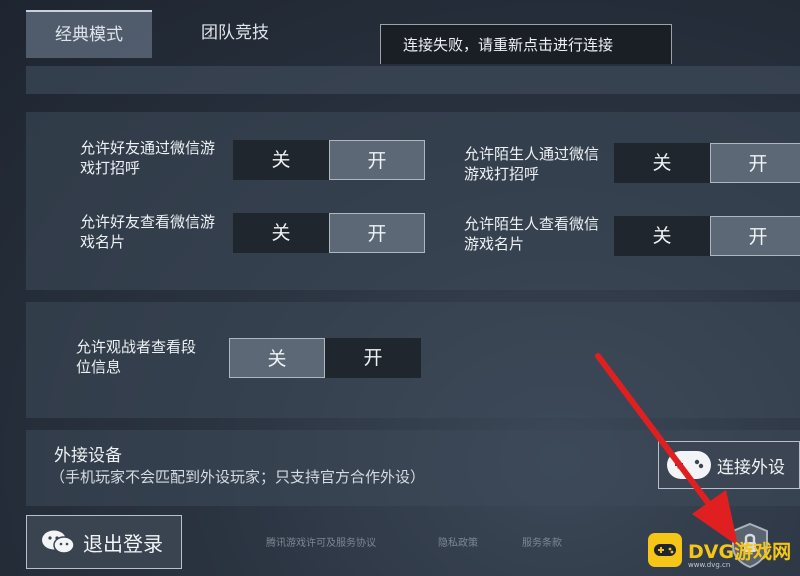  I want to click on friend-greet-on-button: 开, so click(377, 160).